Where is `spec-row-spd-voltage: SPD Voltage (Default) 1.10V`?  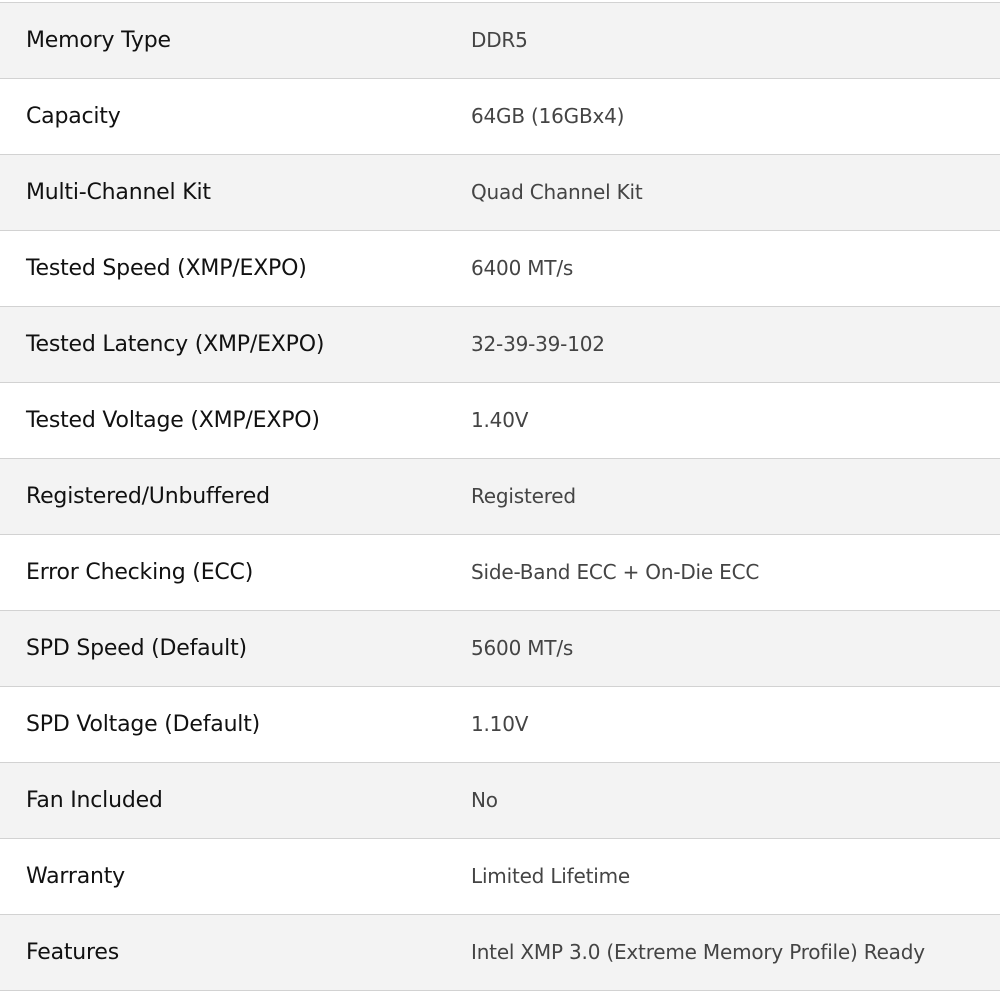 spec-row-spd-voltage: SPD Voltage (Default) 1.10V is located at coordinates (500, 725).